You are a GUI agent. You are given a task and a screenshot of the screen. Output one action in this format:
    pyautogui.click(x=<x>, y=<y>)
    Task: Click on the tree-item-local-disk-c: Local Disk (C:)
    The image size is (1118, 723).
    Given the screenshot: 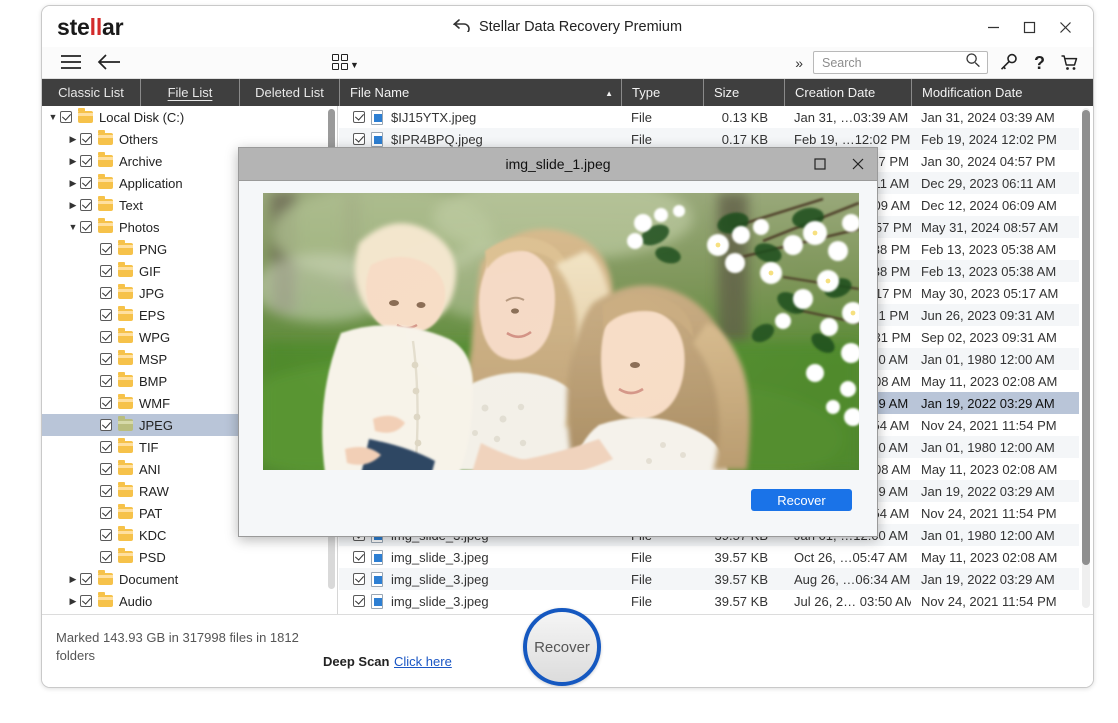 What is the action you would take?
    pyautogui.click(x=189, y=117)
    